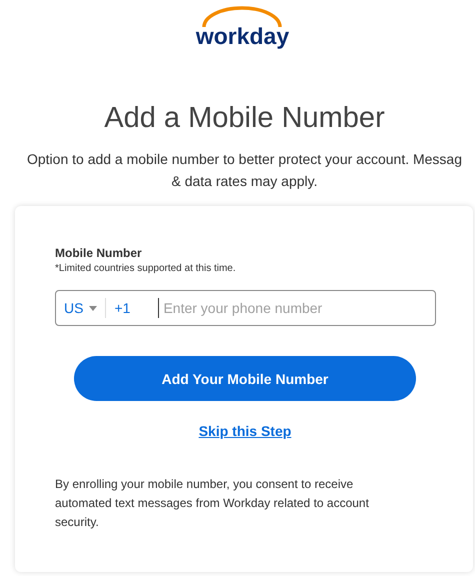 This screenshot has width=475, height=576. Describe the element at coordinates (244, 181) in the screenshot. I see `subtitle-line: & data rates may apply.` at that location.